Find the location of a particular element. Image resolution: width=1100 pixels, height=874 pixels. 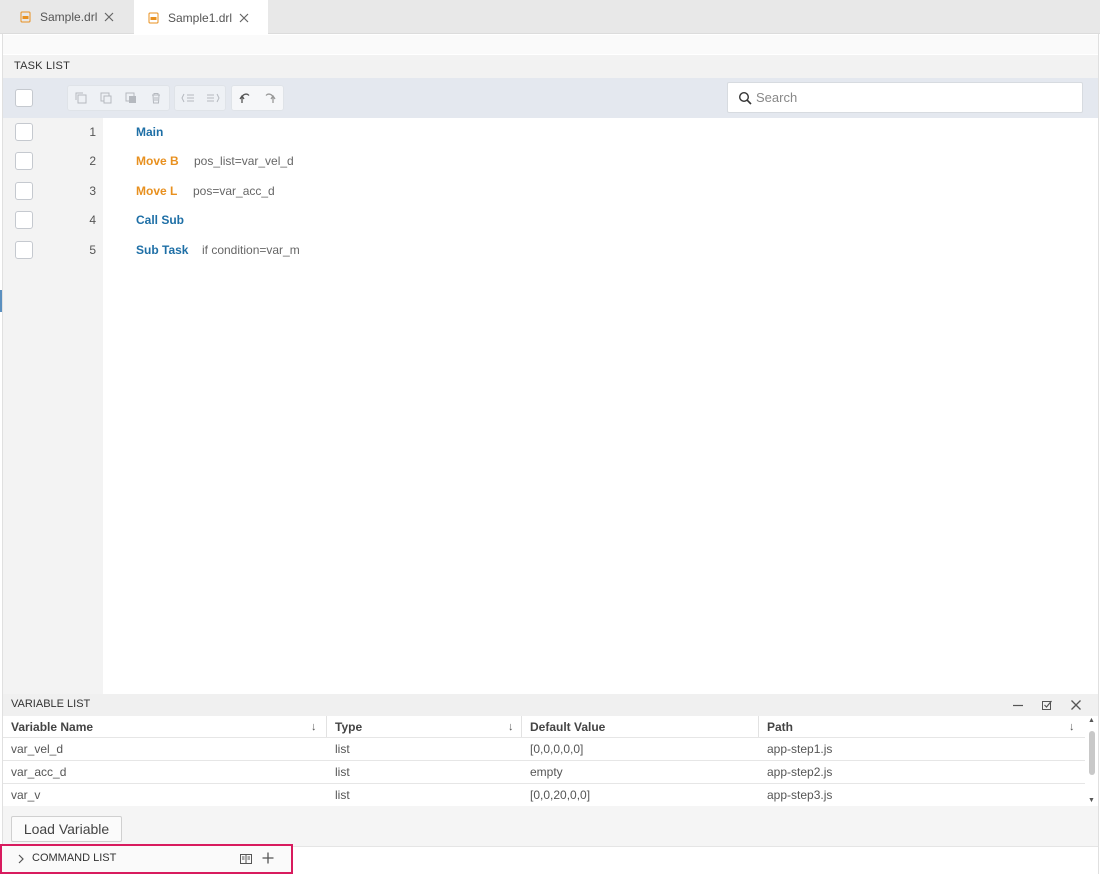

command-list-title: COMMAND LIST is located at coordinates (74, 858).